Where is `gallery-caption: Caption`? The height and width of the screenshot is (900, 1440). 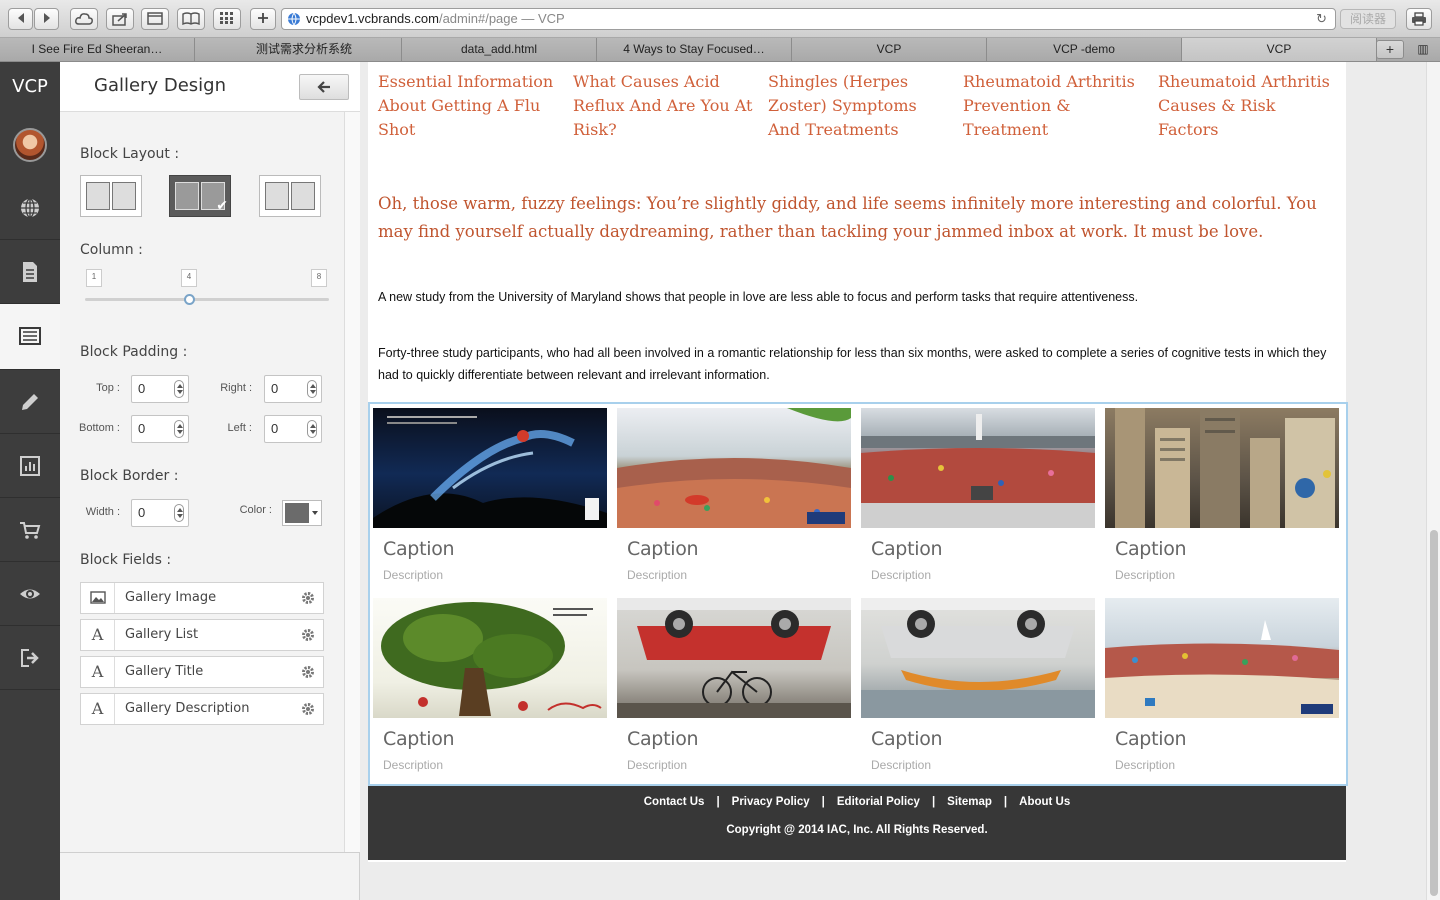
gallery-caption: Caption is located at coordinates (907, 739).